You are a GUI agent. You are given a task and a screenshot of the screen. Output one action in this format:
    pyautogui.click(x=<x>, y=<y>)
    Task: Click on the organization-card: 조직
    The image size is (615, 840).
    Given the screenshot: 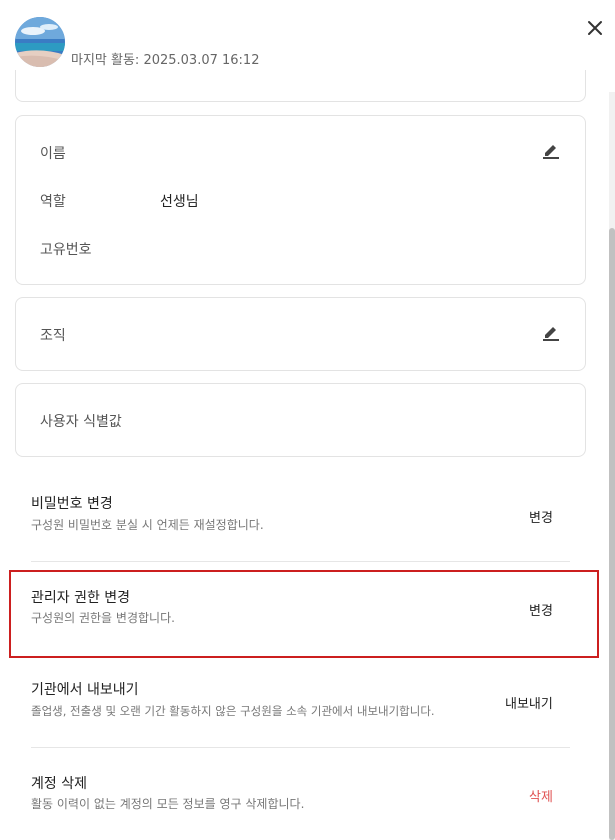 What is the action you would take?
    pyautogui.click(x=300, y=334)
    